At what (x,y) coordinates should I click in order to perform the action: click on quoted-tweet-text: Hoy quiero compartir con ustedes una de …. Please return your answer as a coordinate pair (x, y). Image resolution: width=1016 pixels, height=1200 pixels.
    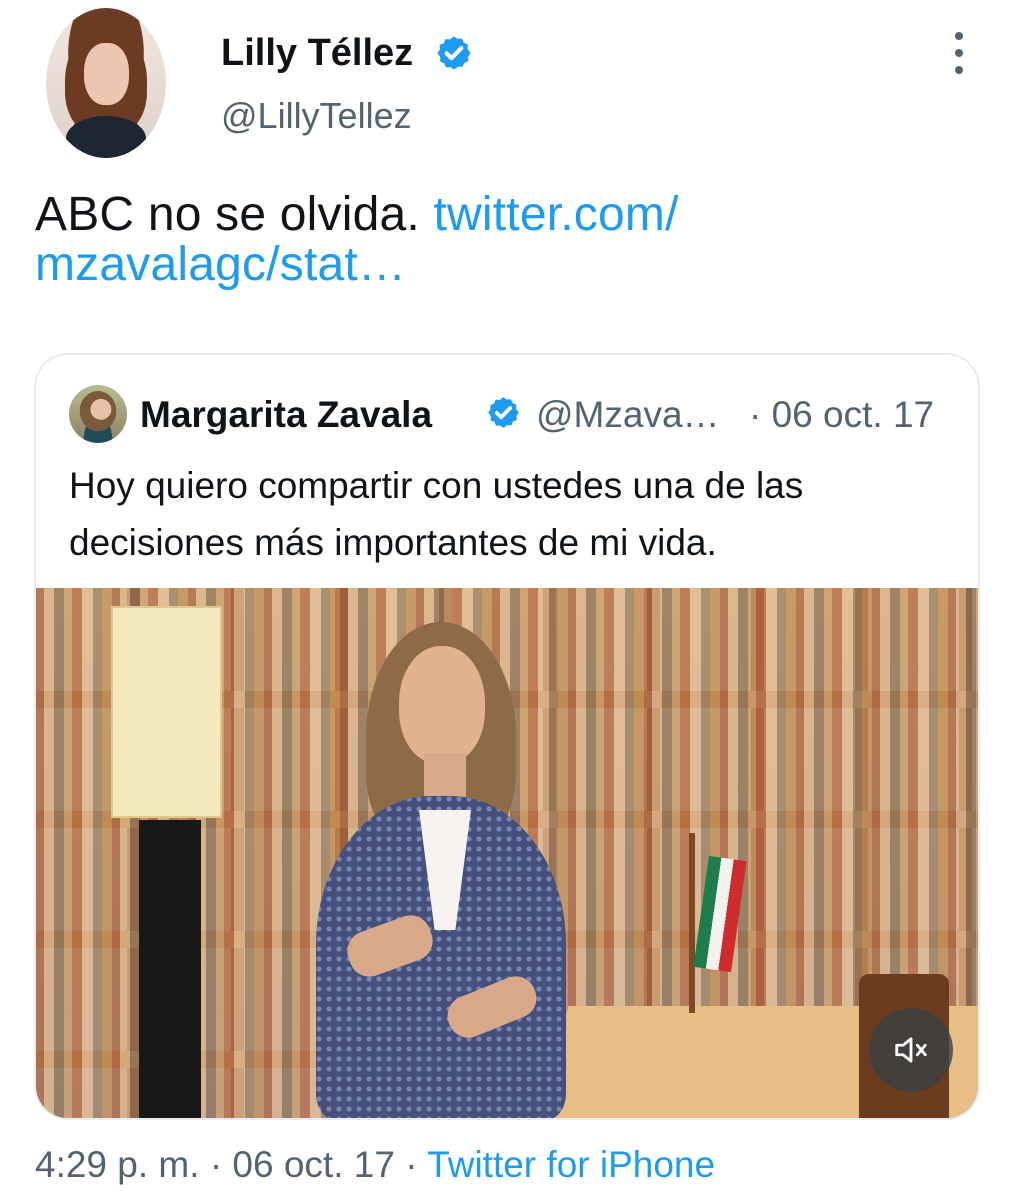
    Looking at the image, I should click on (436, 514).